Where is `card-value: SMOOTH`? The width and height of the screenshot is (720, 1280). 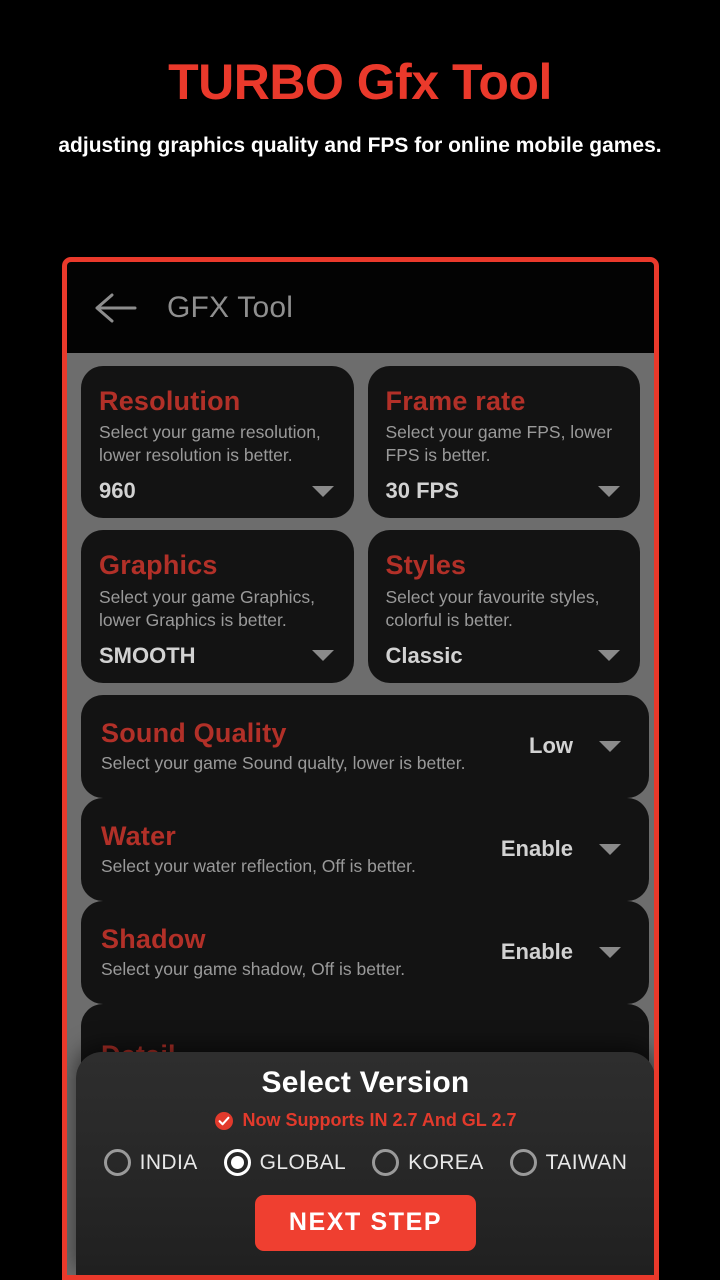 card-value: SMOOTH is located at coordinates (147, 655).